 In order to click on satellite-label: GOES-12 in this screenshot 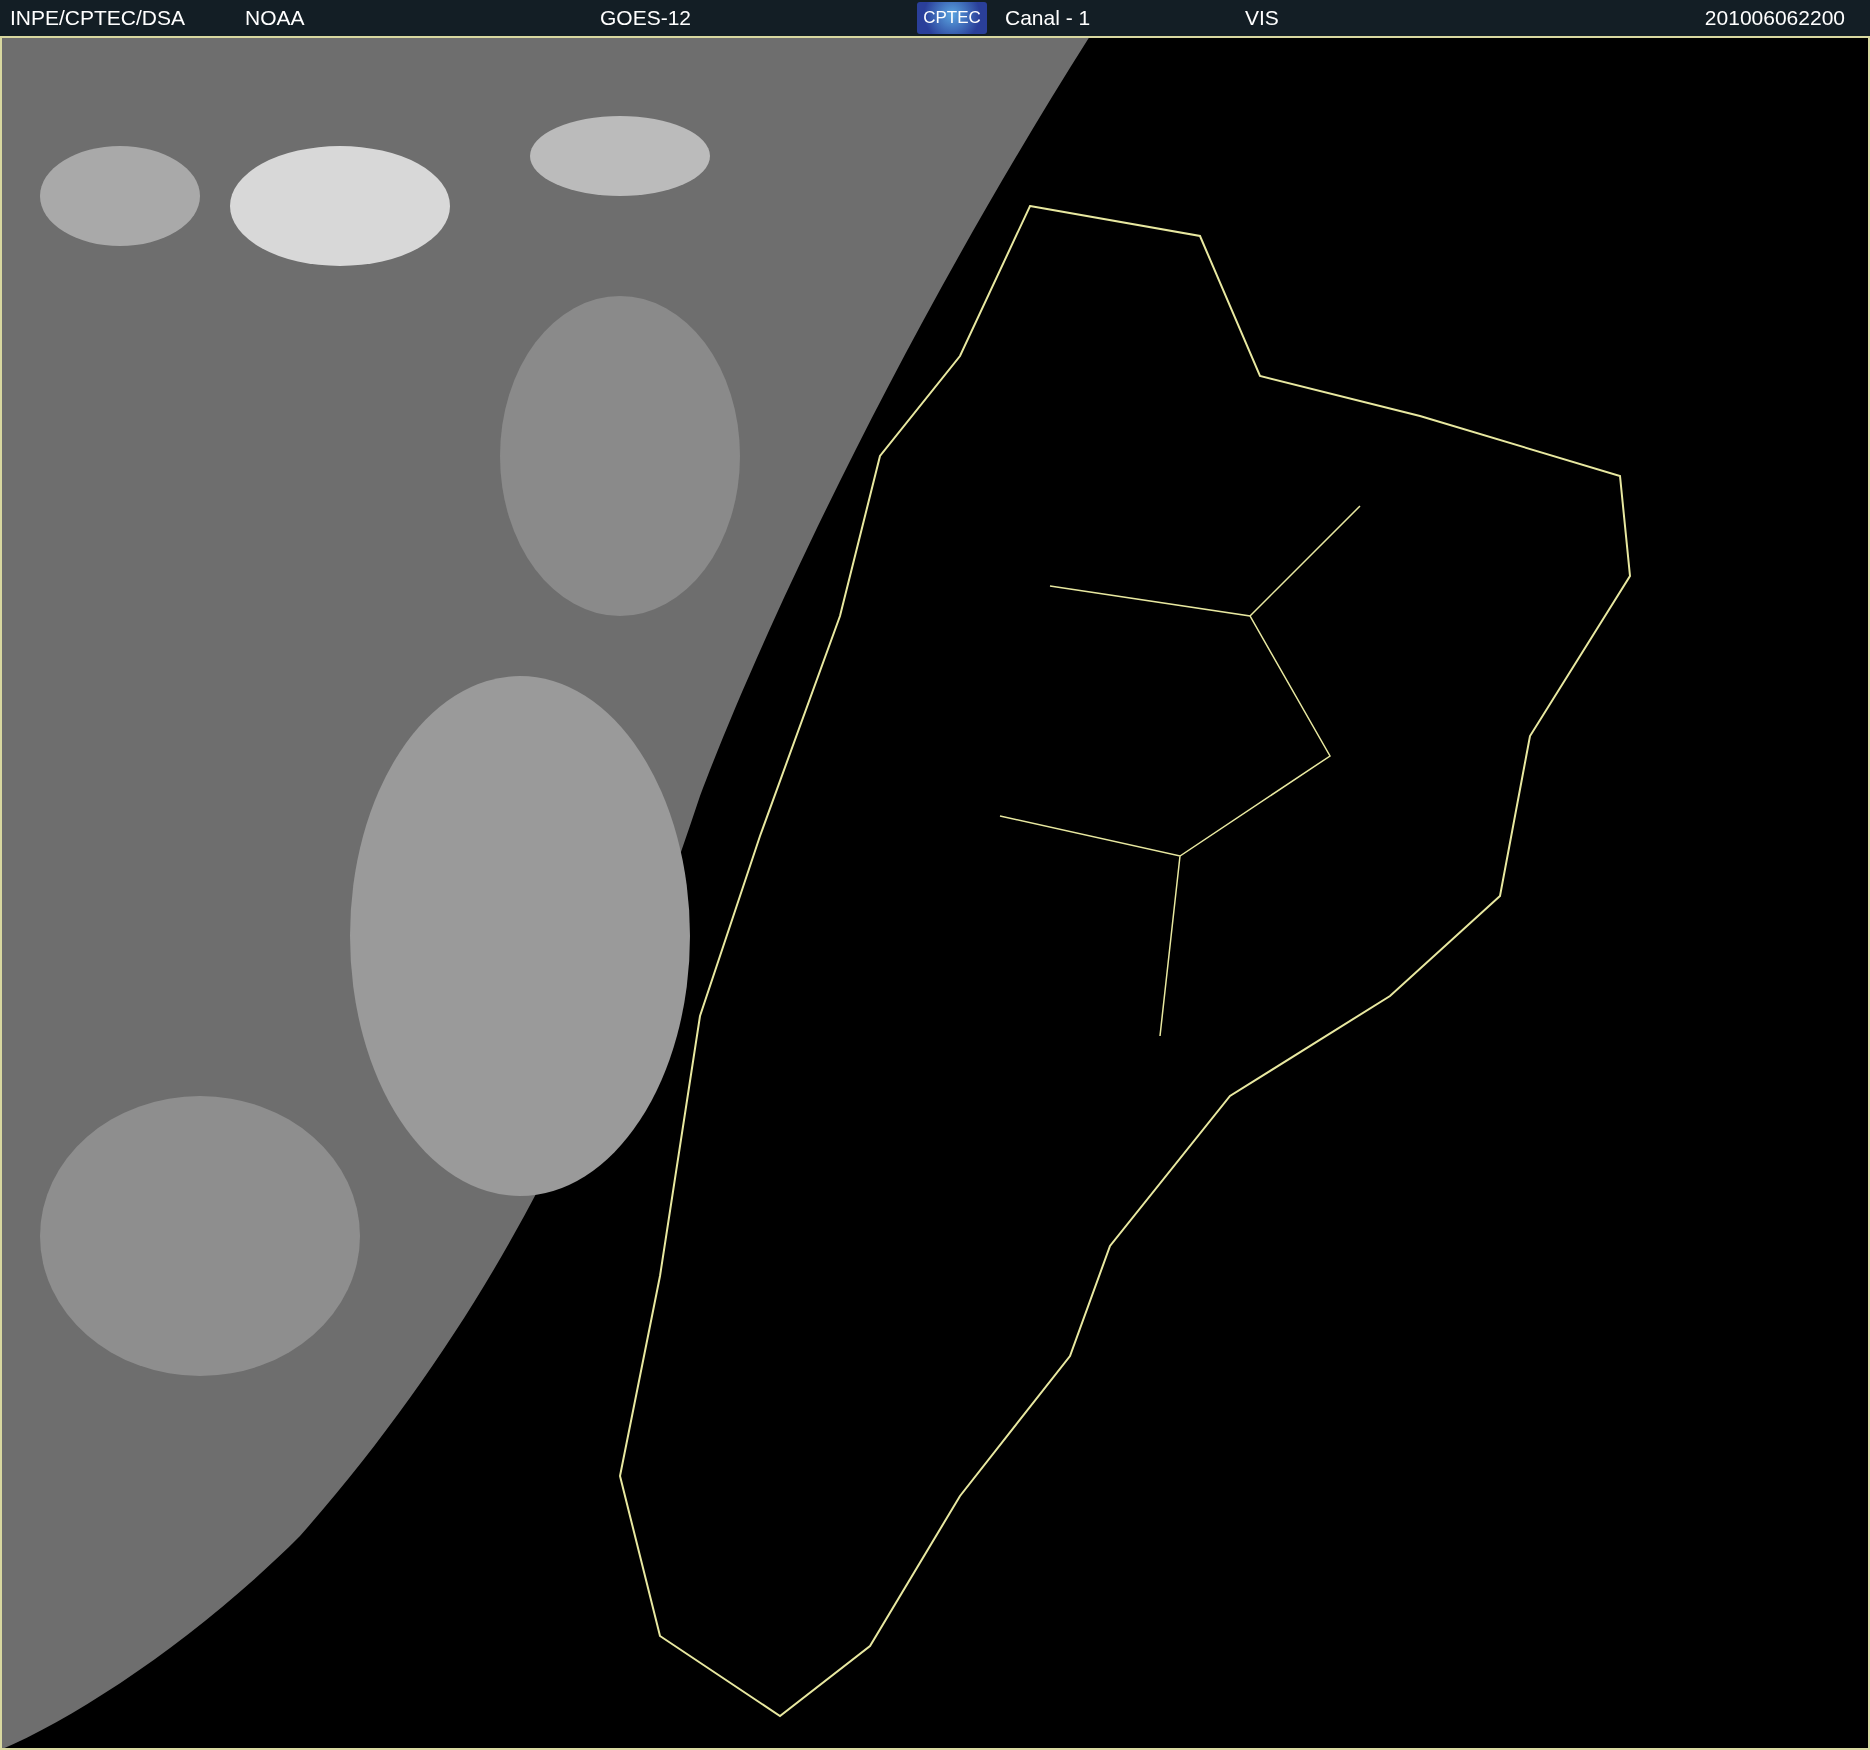, I will do `click(645, 18)`.